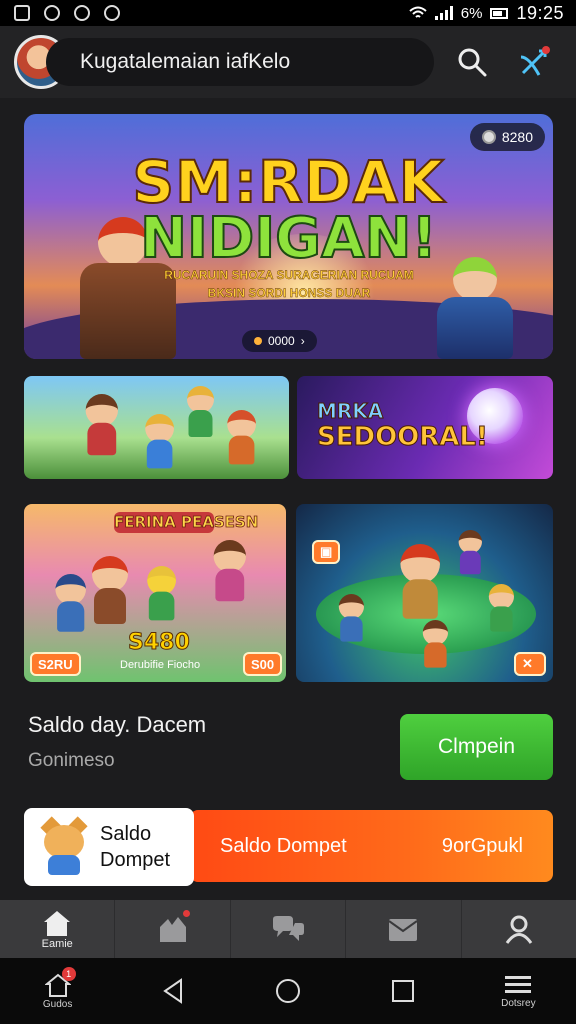  Describe the element at coordinates (443, 13) in the screenshot. I see `signal-icon` at that location.